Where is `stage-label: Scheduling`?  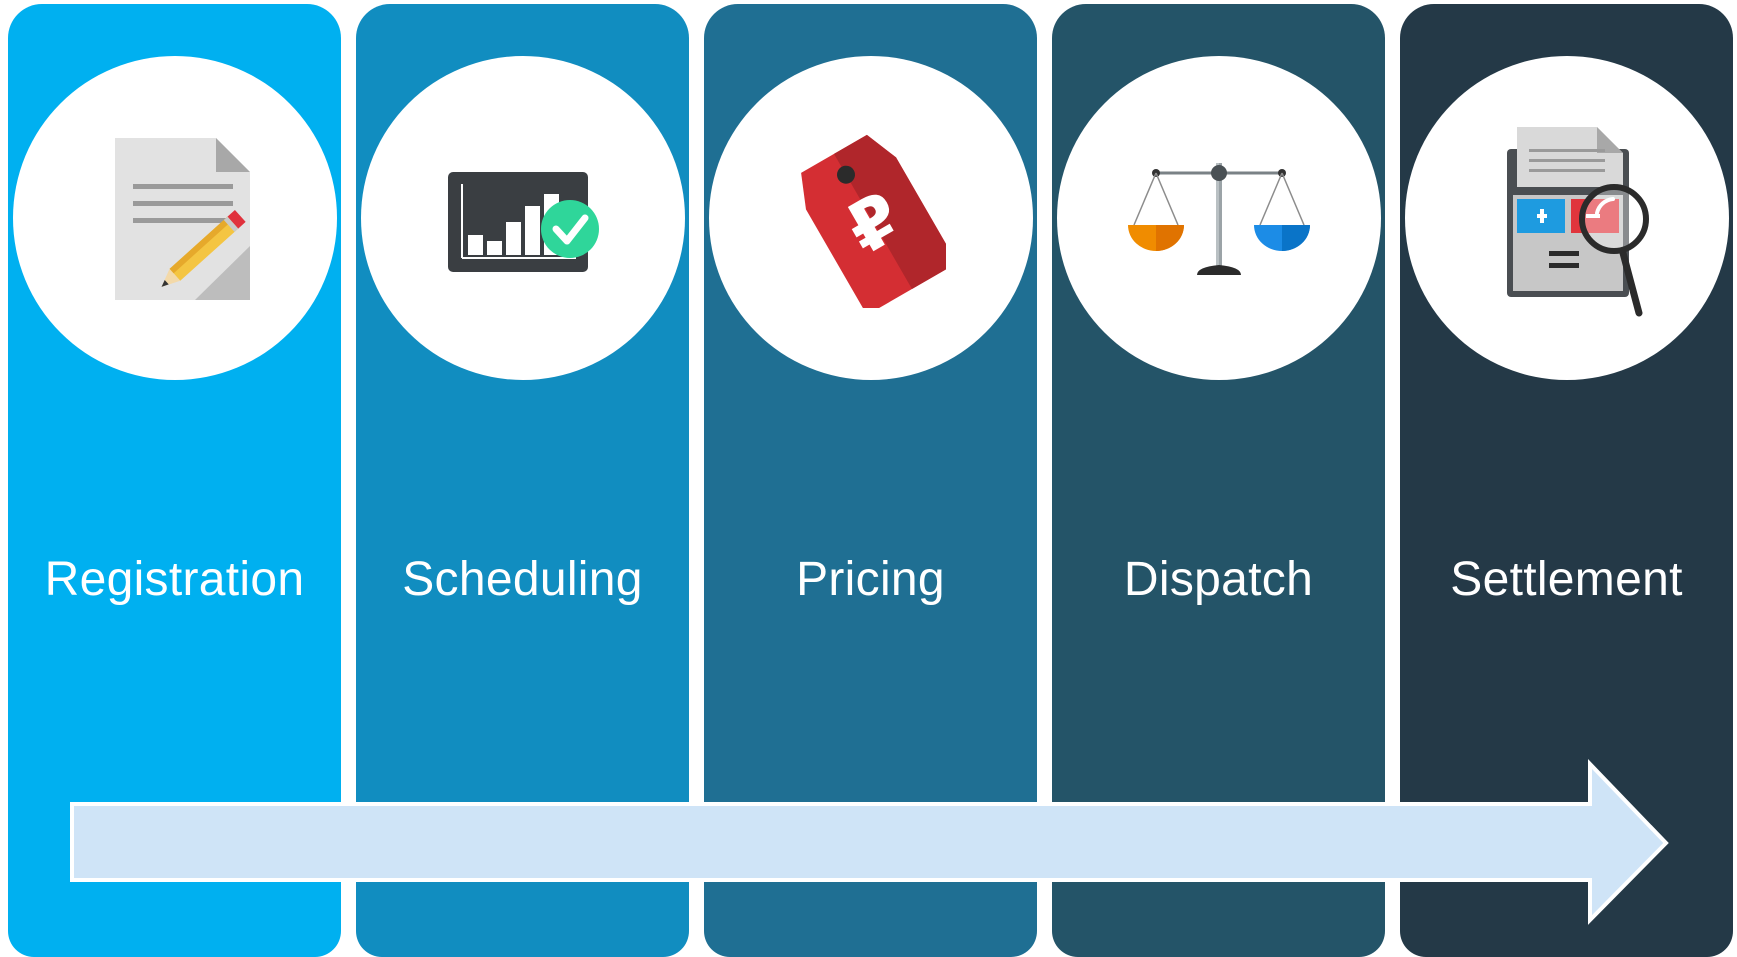
stage-label: Scheduling is located at coordinates (522, 579).